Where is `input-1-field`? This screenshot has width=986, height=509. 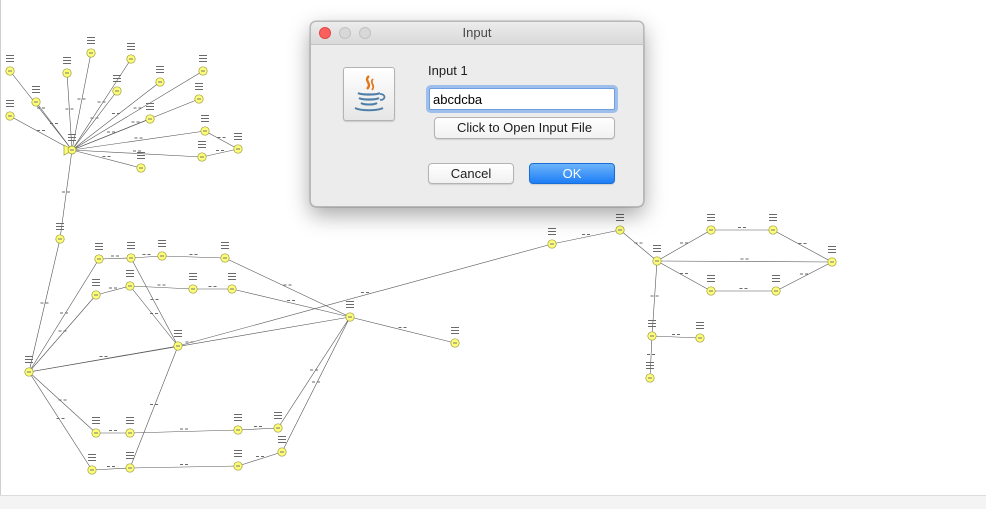
input-1-field is located at coordinates (522, 99).